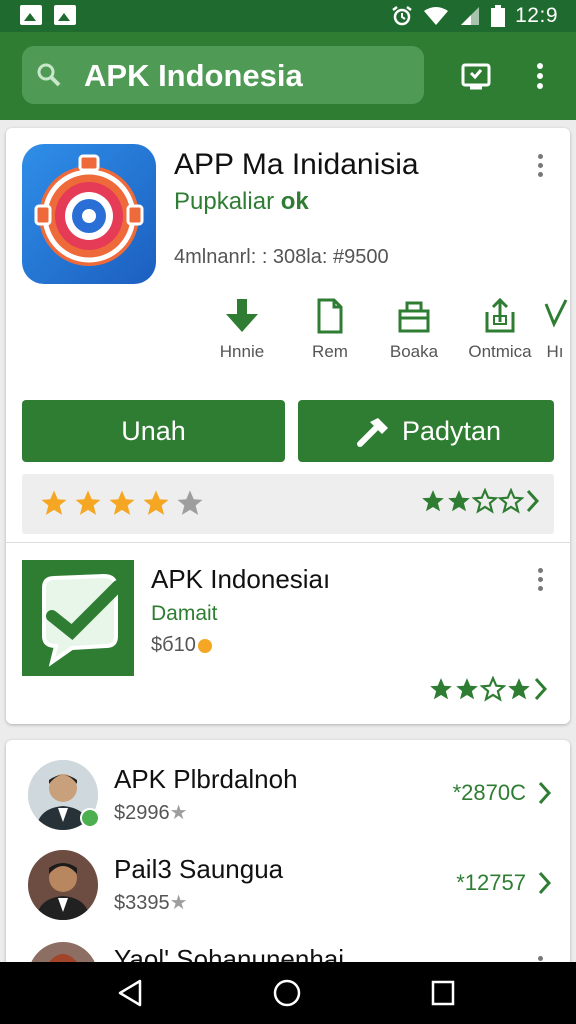 The height and width of the screenshot is (1024, 576). What do you see at coordinates (199, 869) in the screenshot?
I see `list-item-title: Pail3 Saungua` at bounding box center [199, 869].